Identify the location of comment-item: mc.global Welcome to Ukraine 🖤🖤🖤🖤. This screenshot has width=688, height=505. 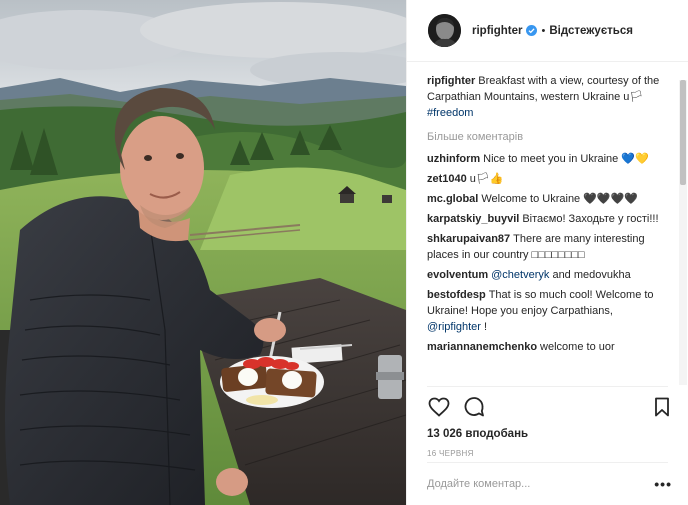
(547, 199).